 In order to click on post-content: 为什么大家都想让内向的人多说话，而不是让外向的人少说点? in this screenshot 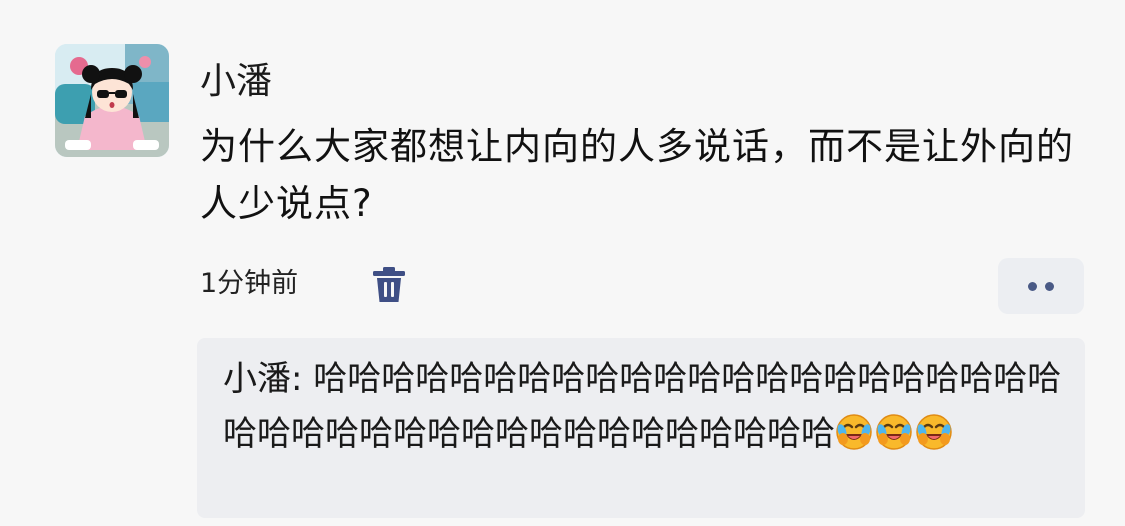, I will do `click(637, 175)`.